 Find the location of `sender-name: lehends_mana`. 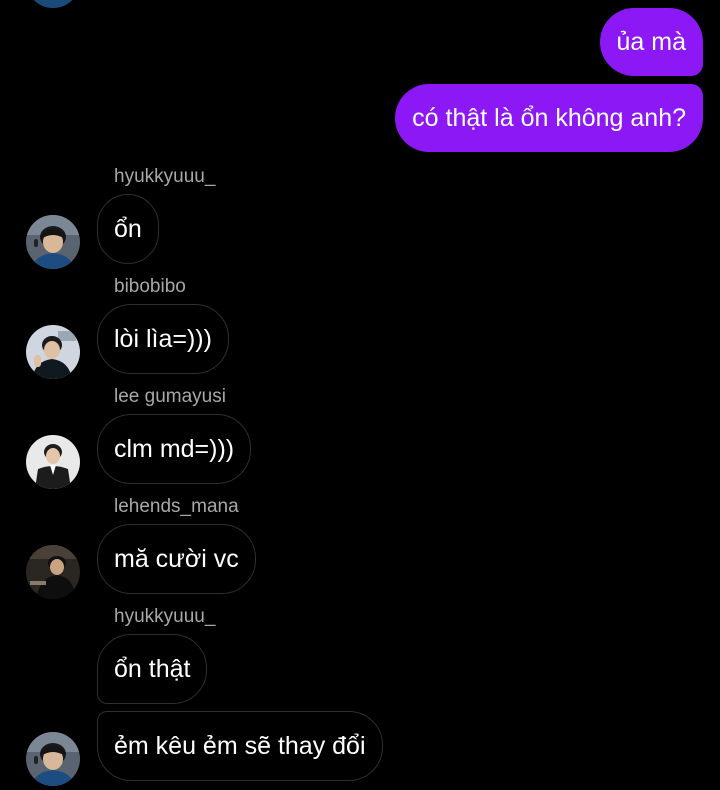

sender-name: lehends_mana is located at coordinates (176, 506).